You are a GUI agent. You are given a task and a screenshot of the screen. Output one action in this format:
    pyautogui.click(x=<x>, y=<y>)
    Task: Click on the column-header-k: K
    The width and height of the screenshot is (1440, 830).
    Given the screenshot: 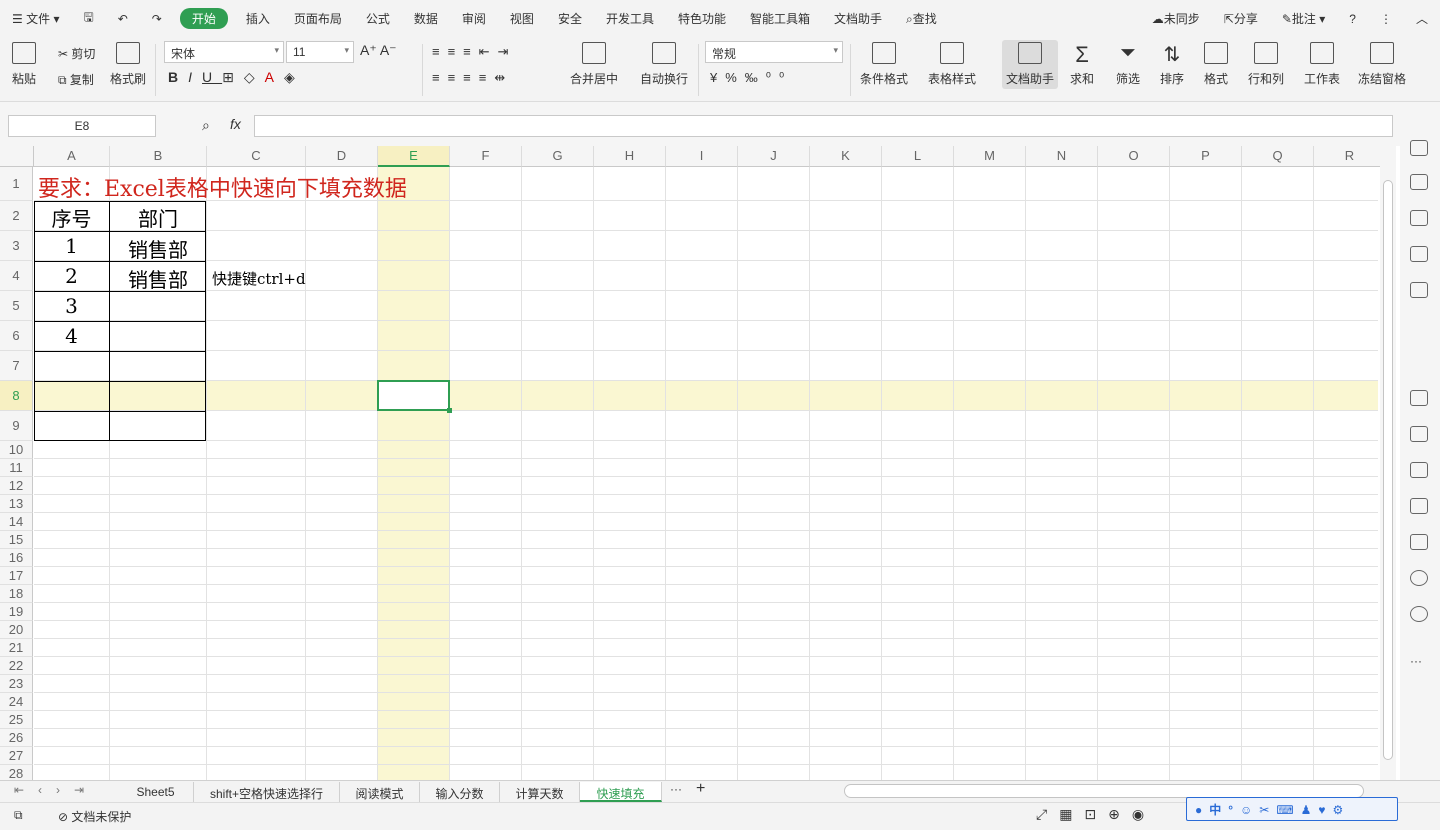 What is the action you would take?
    pyautogui.click(x=846, y=156)
    